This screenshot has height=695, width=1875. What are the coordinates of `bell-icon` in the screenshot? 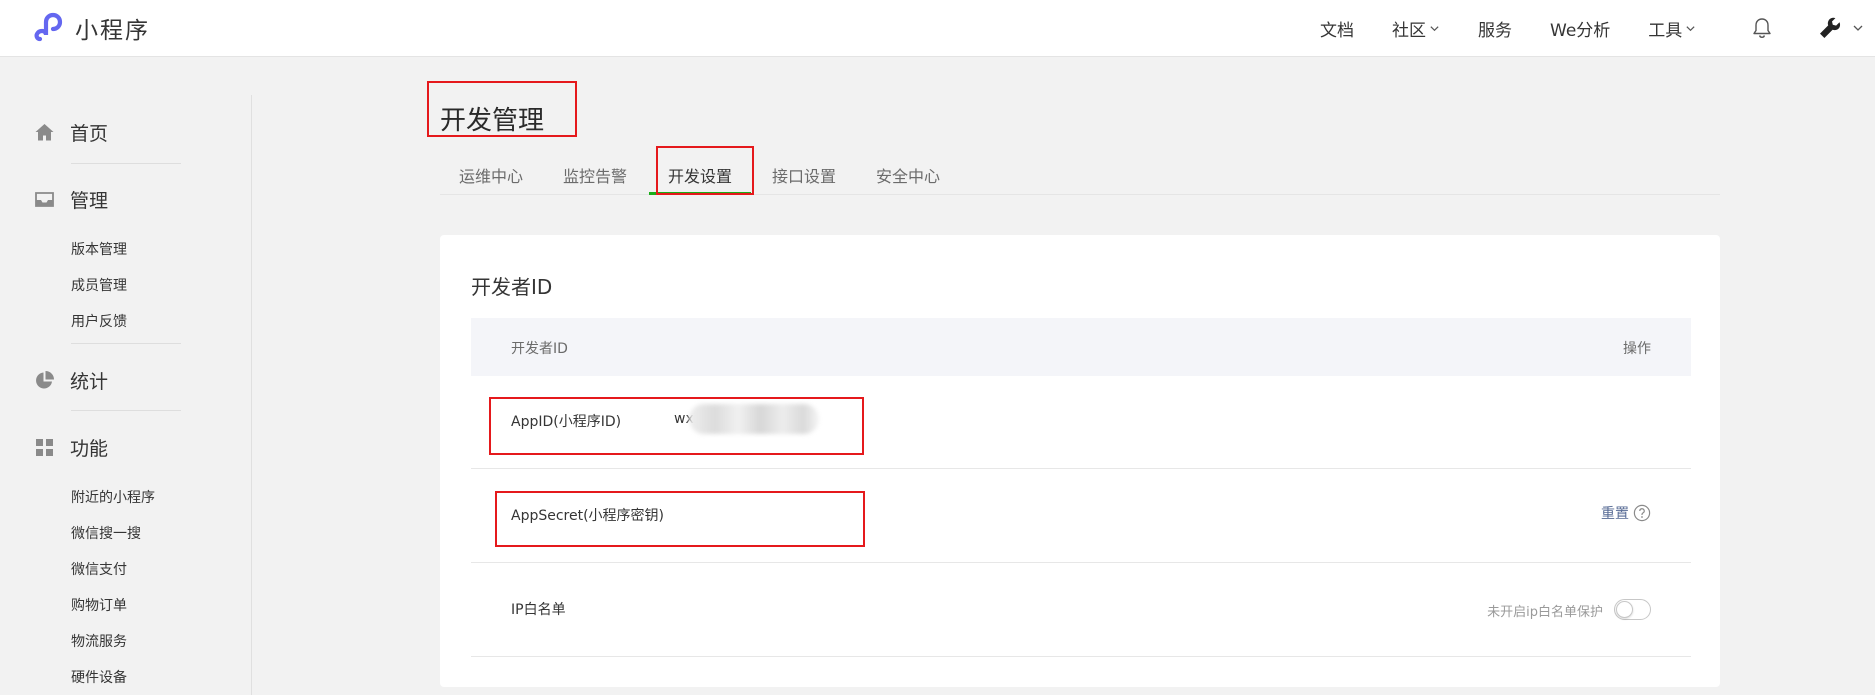 It's located at (1762, 28).